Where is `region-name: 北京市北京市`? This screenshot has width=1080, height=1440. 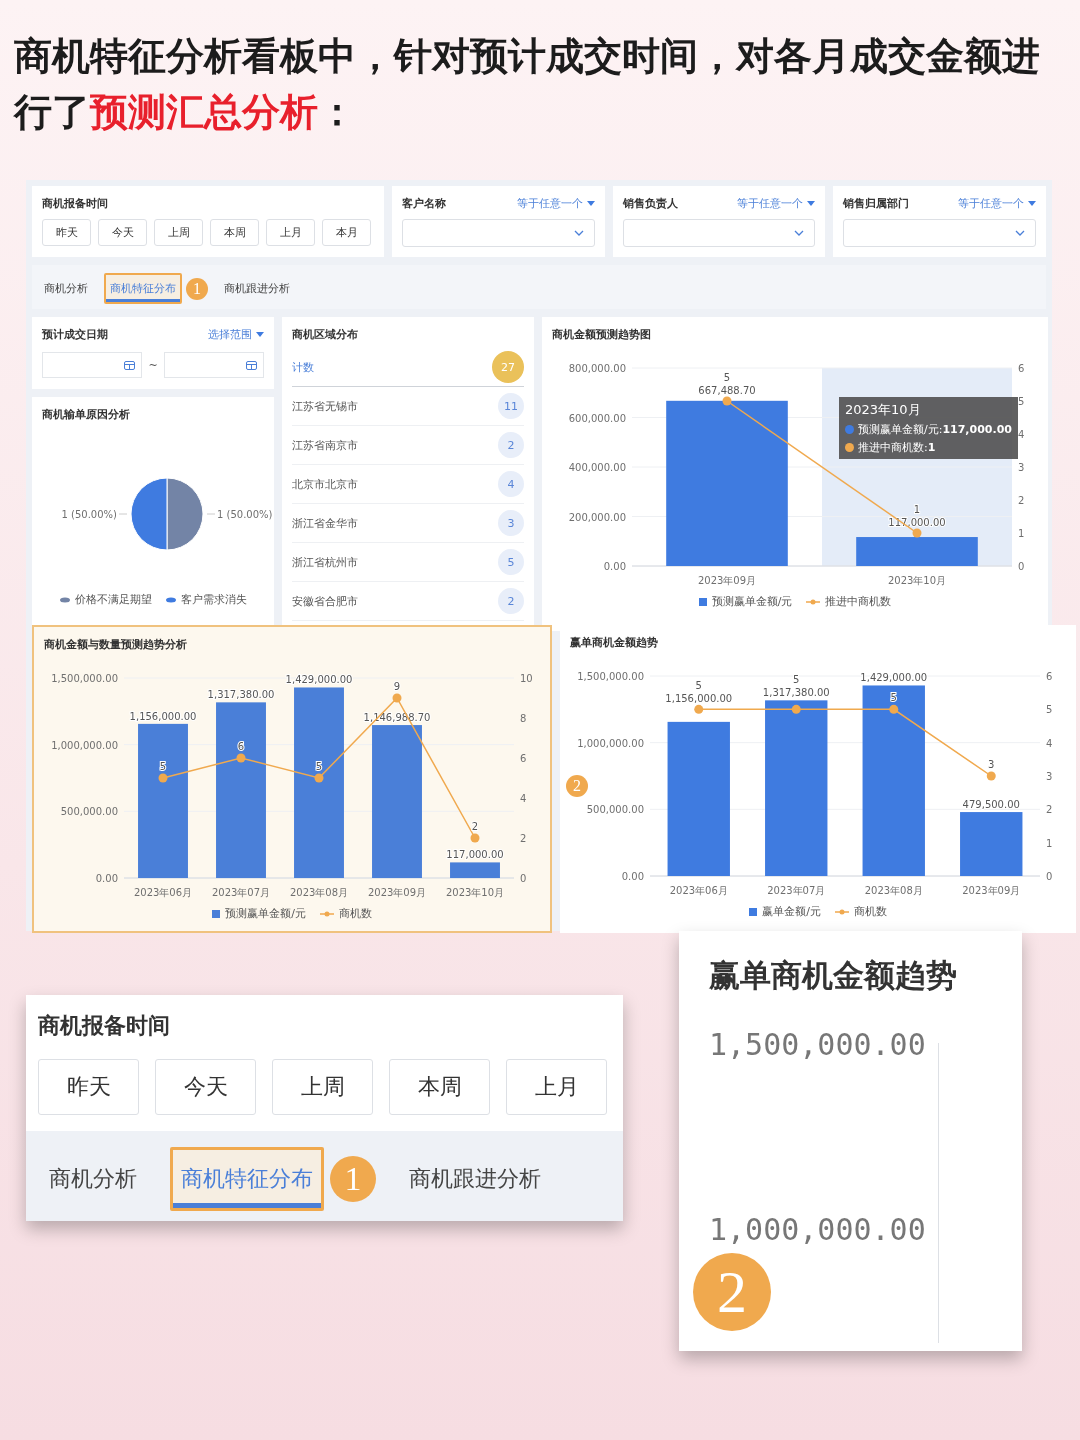
region-name: 北京市北京市 is located at coordinates (325, 484).